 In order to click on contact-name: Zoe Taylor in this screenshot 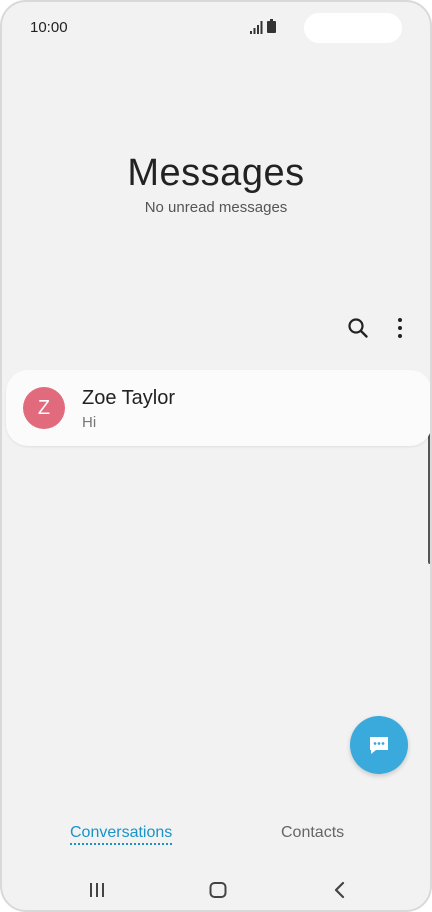, I will do `click(129, 398)`.